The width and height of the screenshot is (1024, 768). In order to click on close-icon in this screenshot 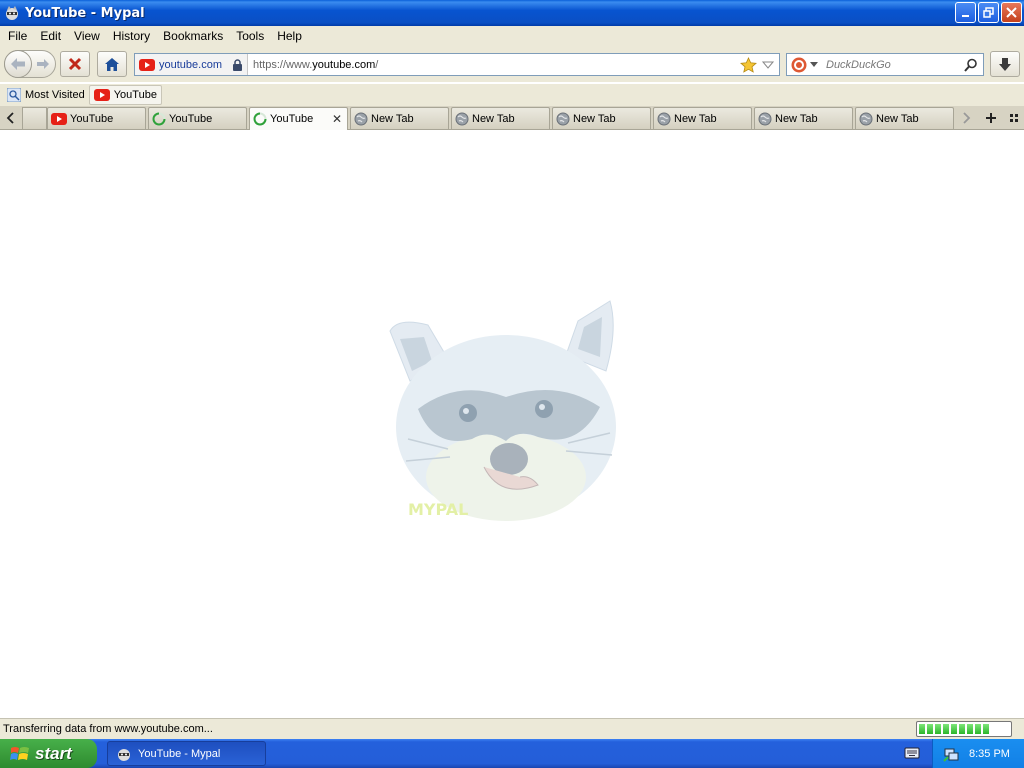, I will do `click(1011, 12)`.